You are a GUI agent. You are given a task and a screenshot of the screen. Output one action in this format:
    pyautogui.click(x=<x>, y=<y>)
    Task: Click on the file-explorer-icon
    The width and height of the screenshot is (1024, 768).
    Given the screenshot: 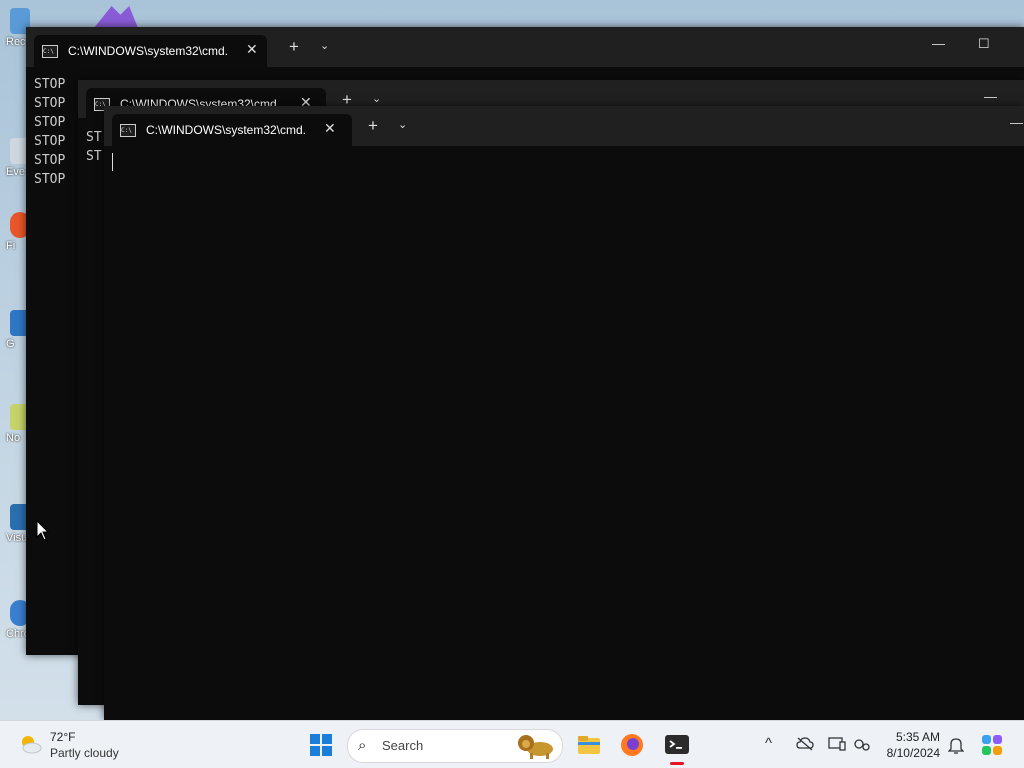 What is the action you would take?
    pyautogui.click(x=589, y=745)
    